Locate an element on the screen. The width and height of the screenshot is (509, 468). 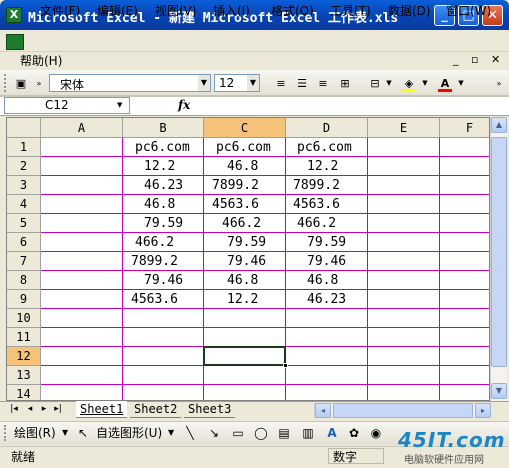
select-all-corner is located at coordinates (24, 128).